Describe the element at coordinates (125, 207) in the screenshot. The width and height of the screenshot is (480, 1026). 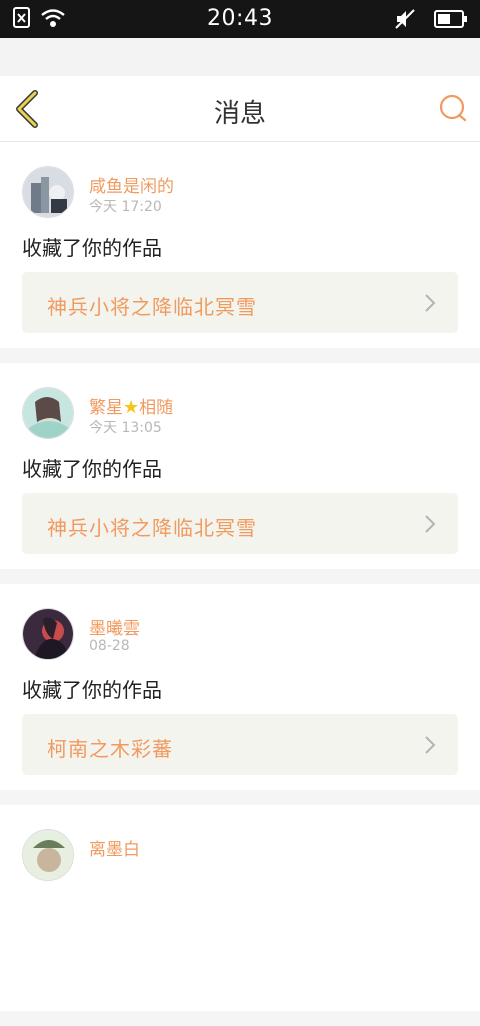
I see `message-time: 今天 17:20` at that location.